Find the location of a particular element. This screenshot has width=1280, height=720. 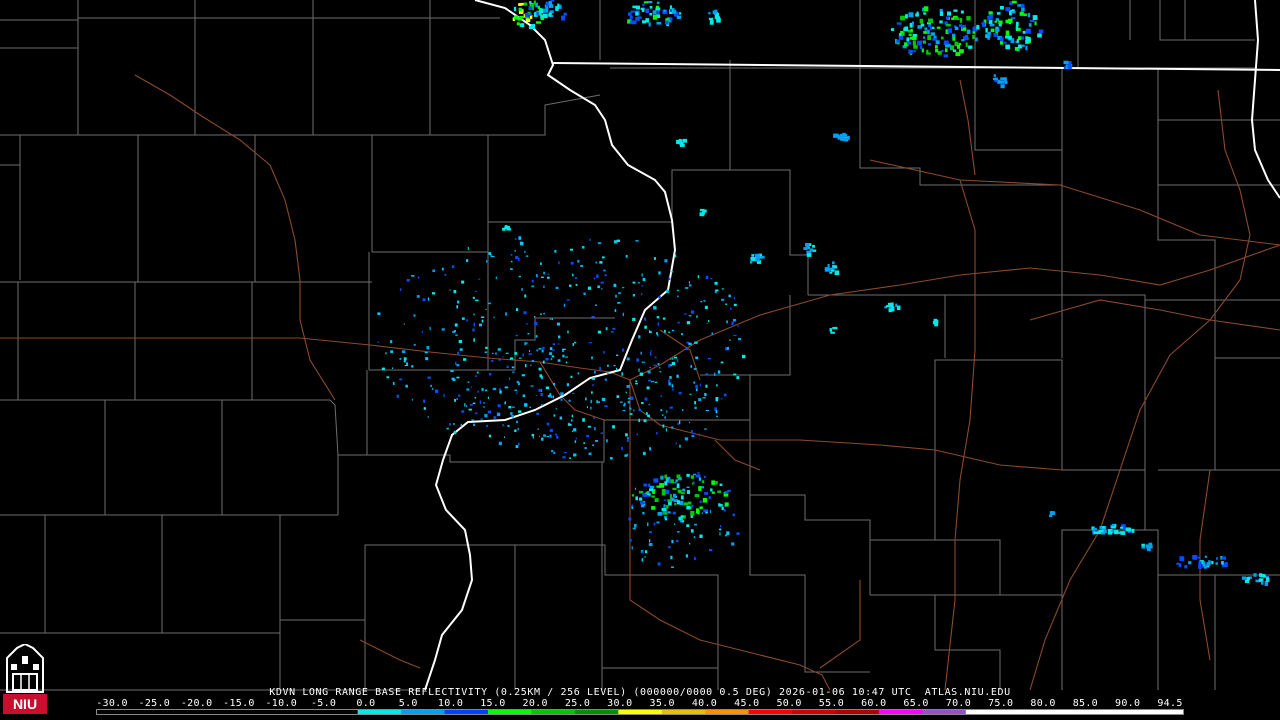

scale-label: 20.0 is located at coordinates (535, 703).